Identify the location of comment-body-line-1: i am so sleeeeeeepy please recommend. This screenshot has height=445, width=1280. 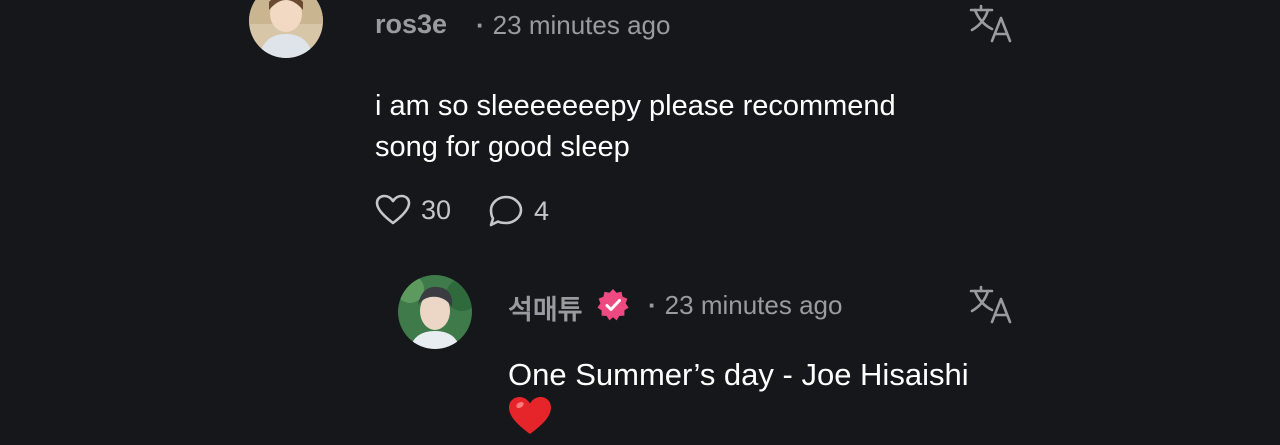
(635, 106).